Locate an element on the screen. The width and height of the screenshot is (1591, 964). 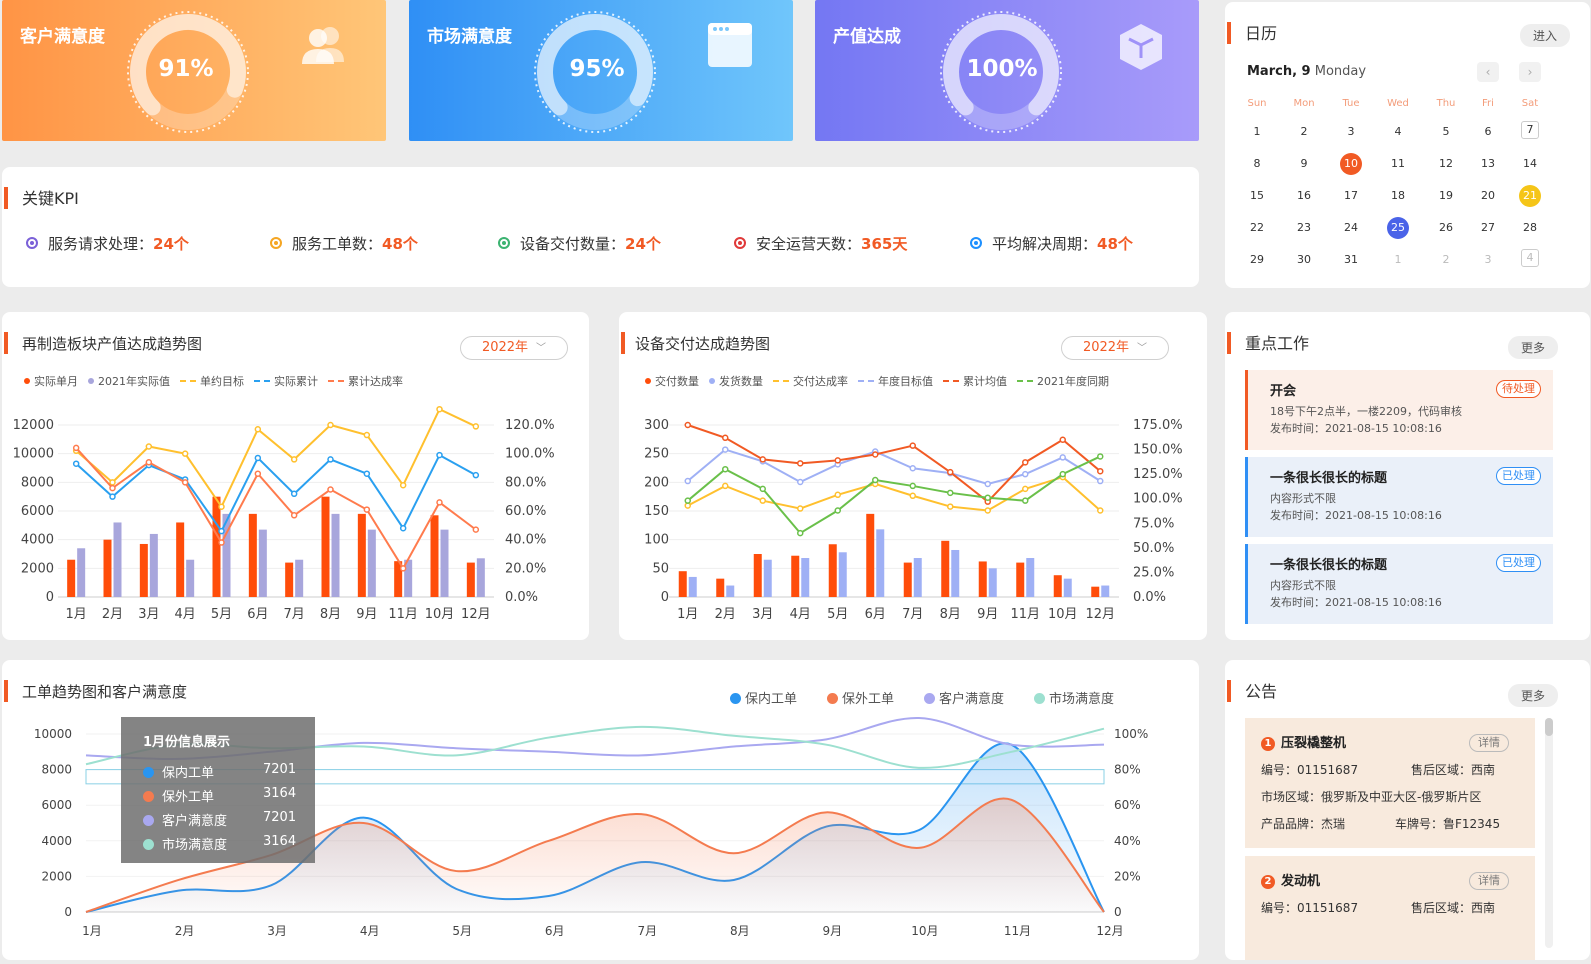
calendar-day: 10 is located at coordinates (1351, 164).